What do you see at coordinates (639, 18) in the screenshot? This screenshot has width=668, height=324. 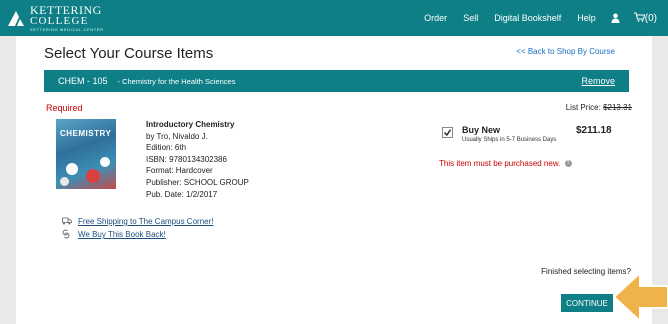 I see `cart-icon` at bounding box center [639, 18].